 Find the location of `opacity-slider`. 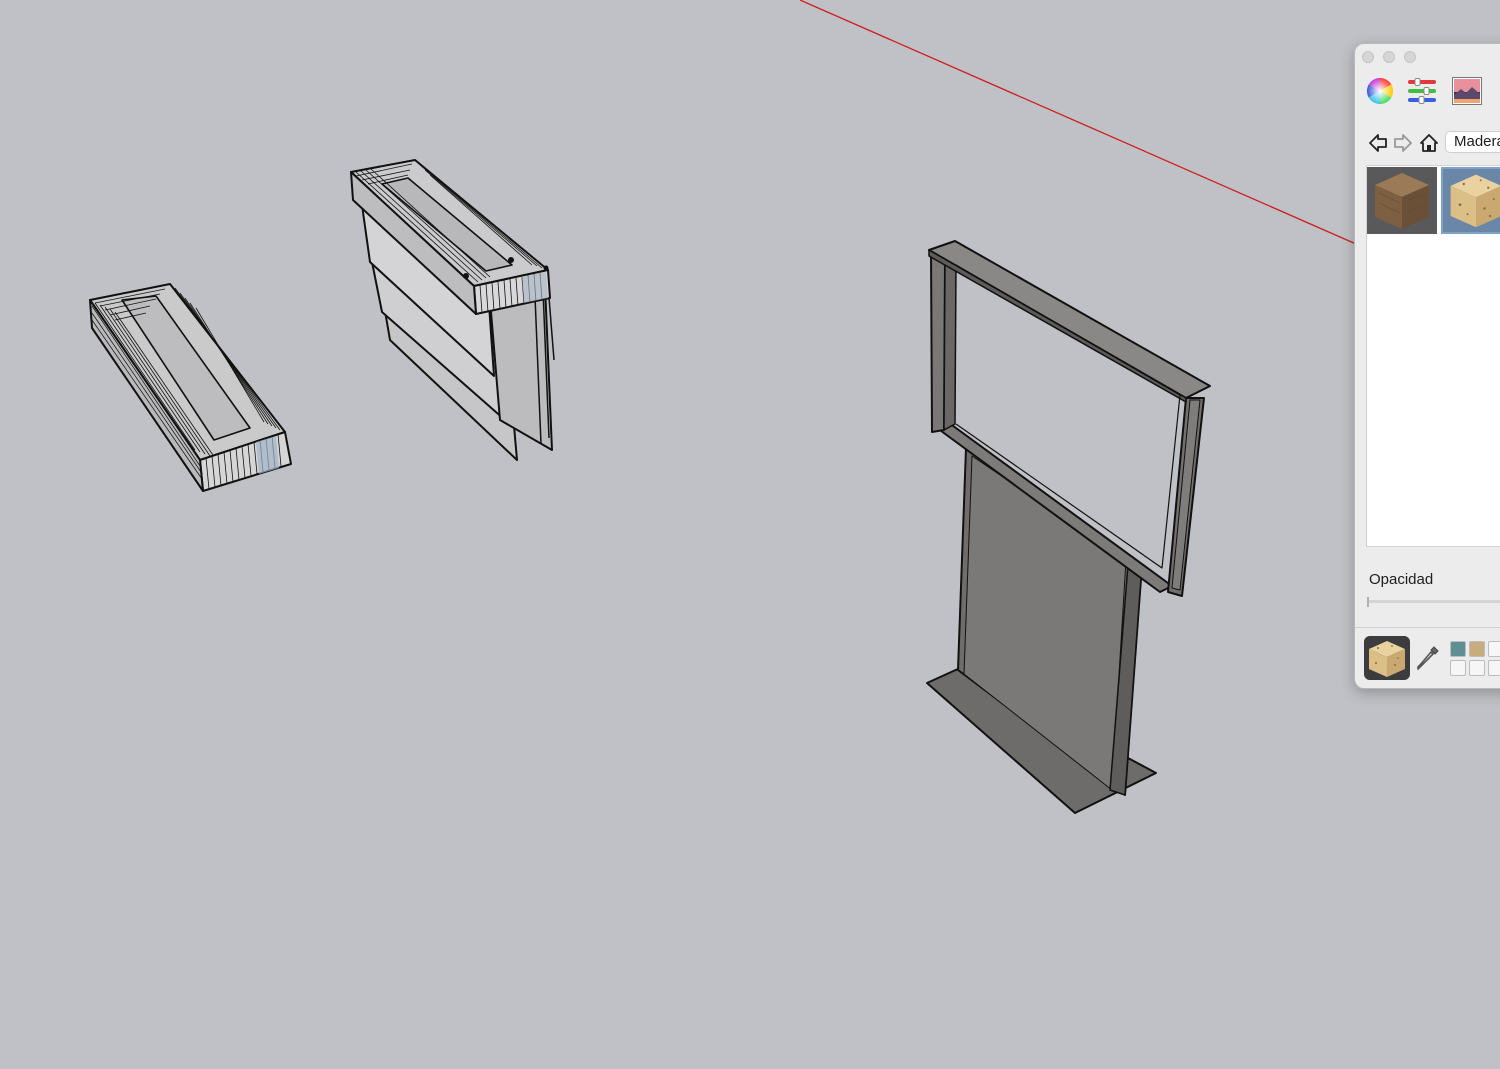

opacity-slider is located at coordinates (1433, 602).